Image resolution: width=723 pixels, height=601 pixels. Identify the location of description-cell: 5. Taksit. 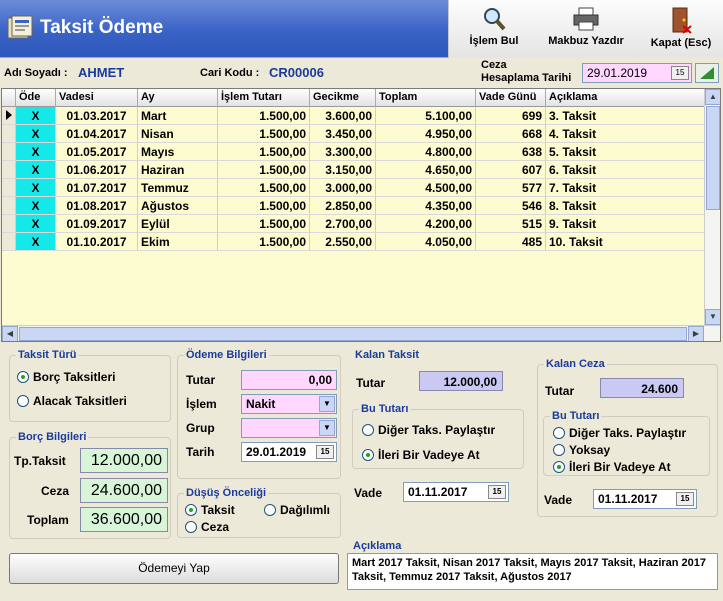
(626, 152).